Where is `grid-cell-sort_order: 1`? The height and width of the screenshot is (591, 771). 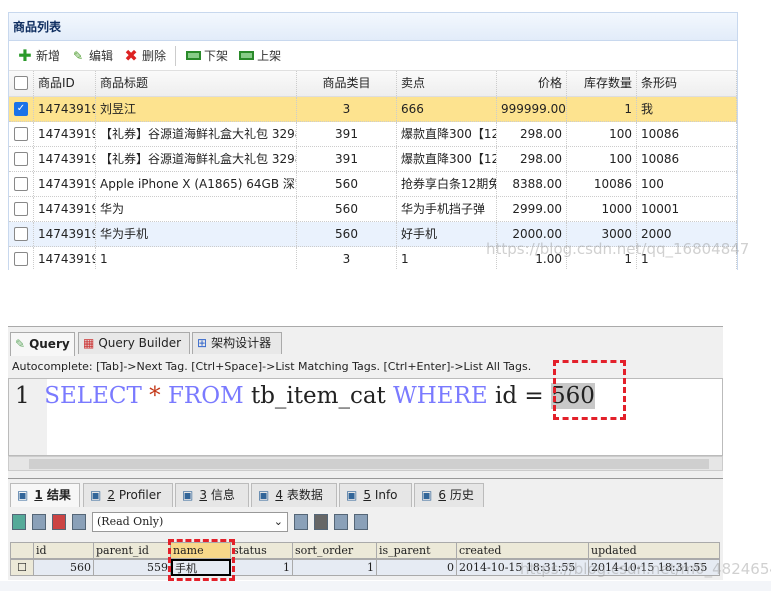
grid-cell-sort_order: 1 is located at coordinates (335, 567).